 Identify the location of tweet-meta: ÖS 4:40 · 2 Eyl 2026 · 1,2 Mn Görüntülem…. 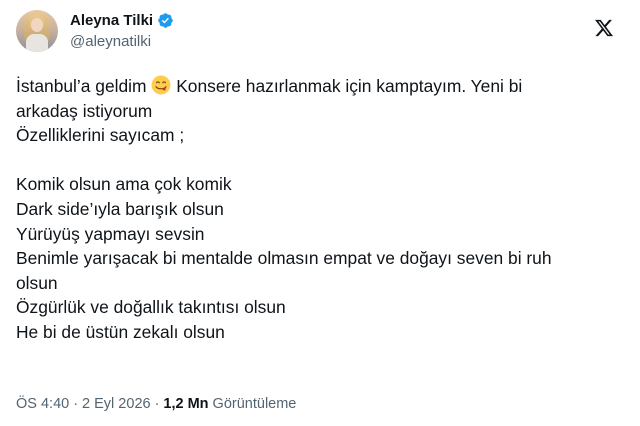
(156, 404).